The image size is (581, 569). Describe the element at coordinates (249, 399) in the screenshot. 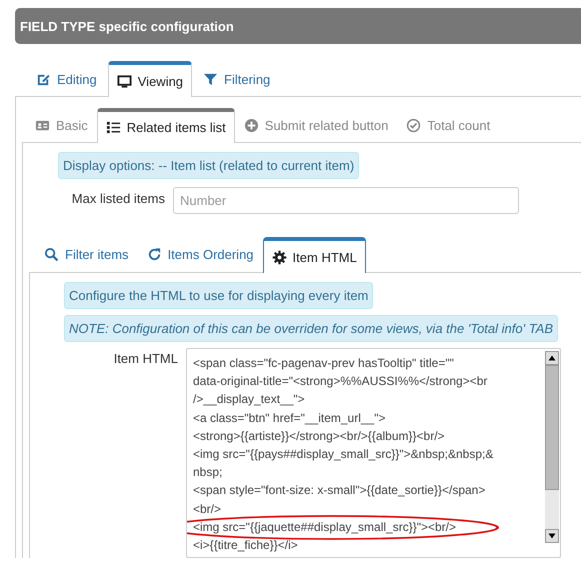

I see `code-line: />__display_text__">` at that location.